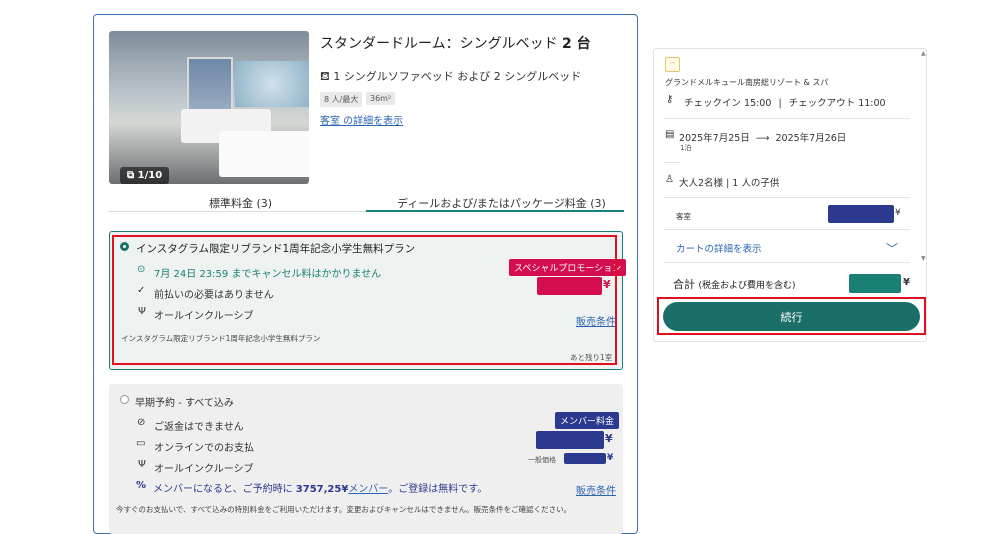 The width and height of the screenshot is (1000, 534). I want to click on room-photo: ⧉ 1/10, so click(209, 107).